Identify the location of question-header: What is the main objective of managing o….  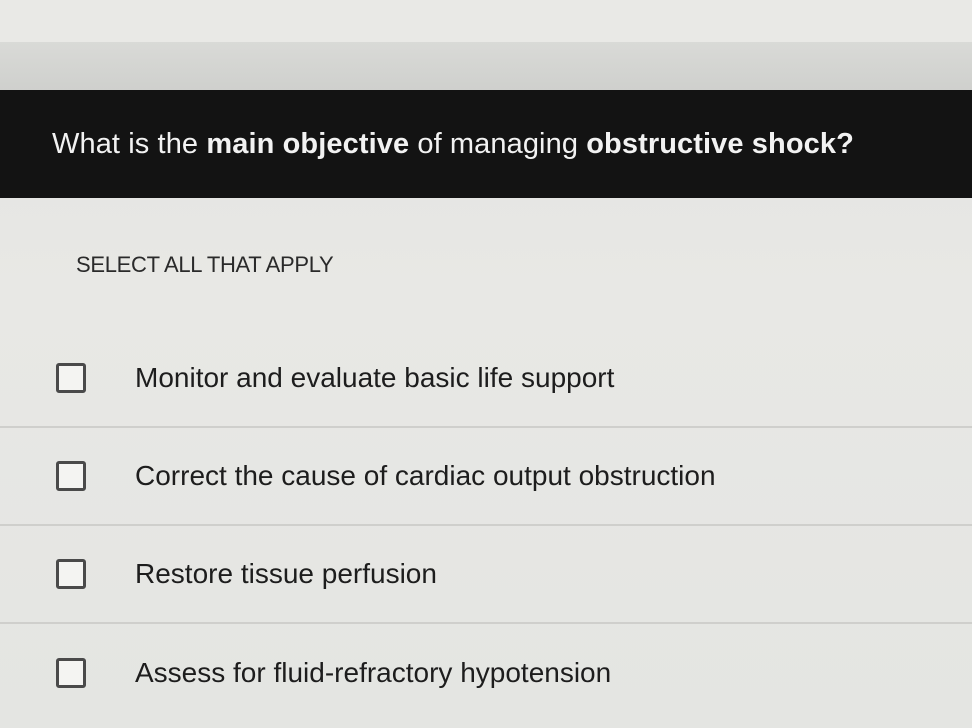
(486, 144).